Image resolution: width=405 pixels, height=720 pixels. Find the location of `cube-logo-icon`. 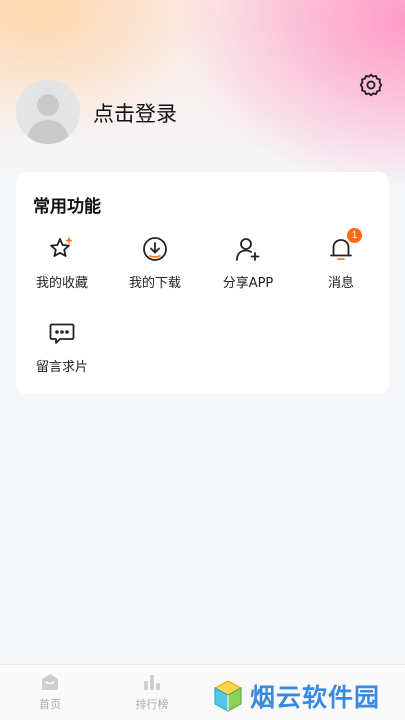

cube-logo-icon is located at coordinates (228, 696).